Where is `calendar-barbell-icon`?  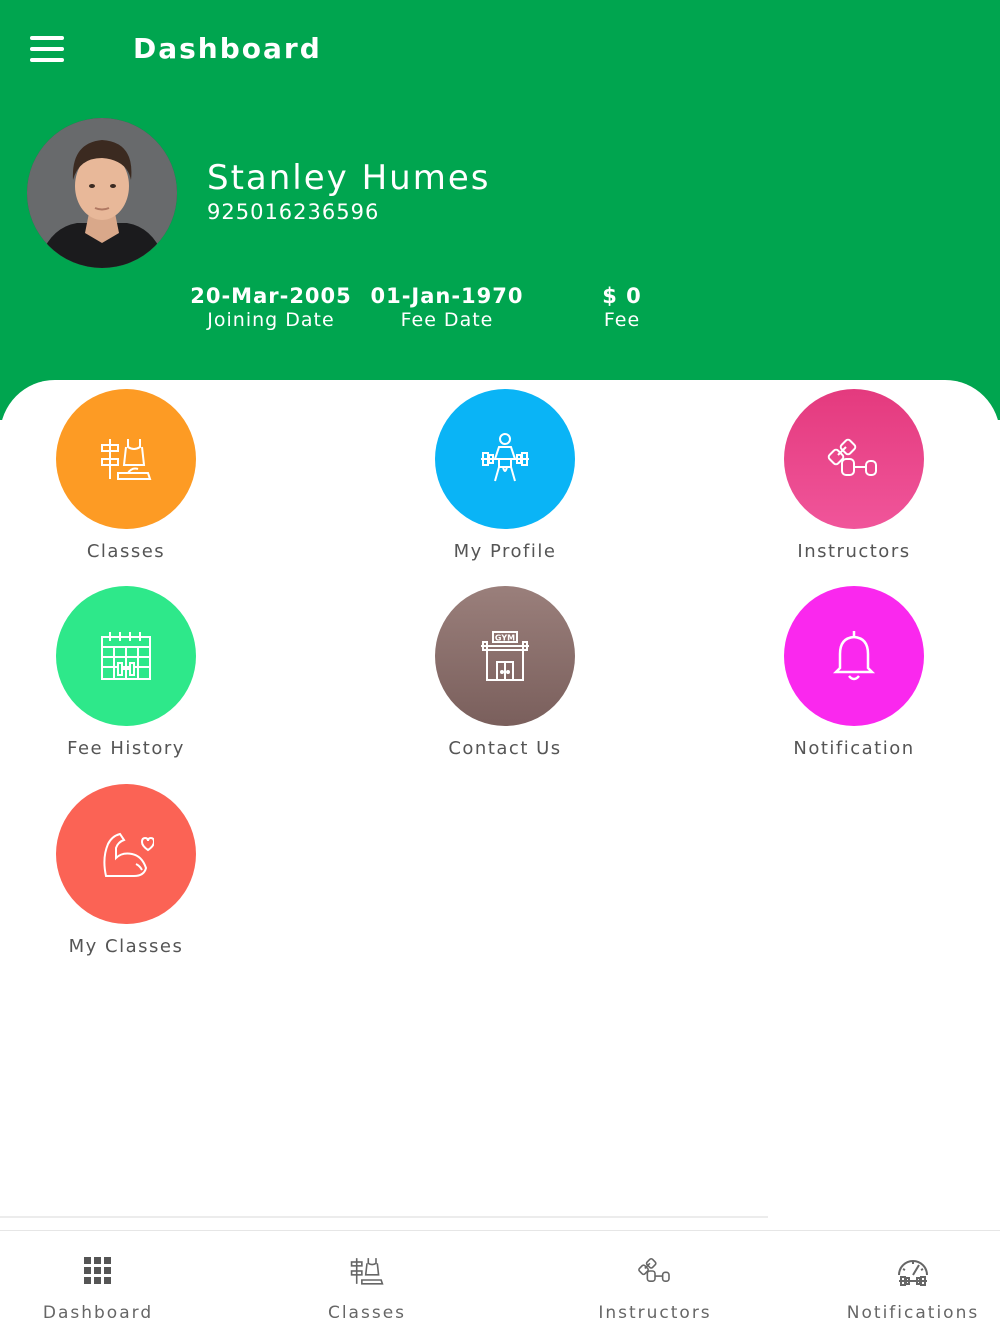 calendar-barbell-icon is located at coordinates (126, 656).